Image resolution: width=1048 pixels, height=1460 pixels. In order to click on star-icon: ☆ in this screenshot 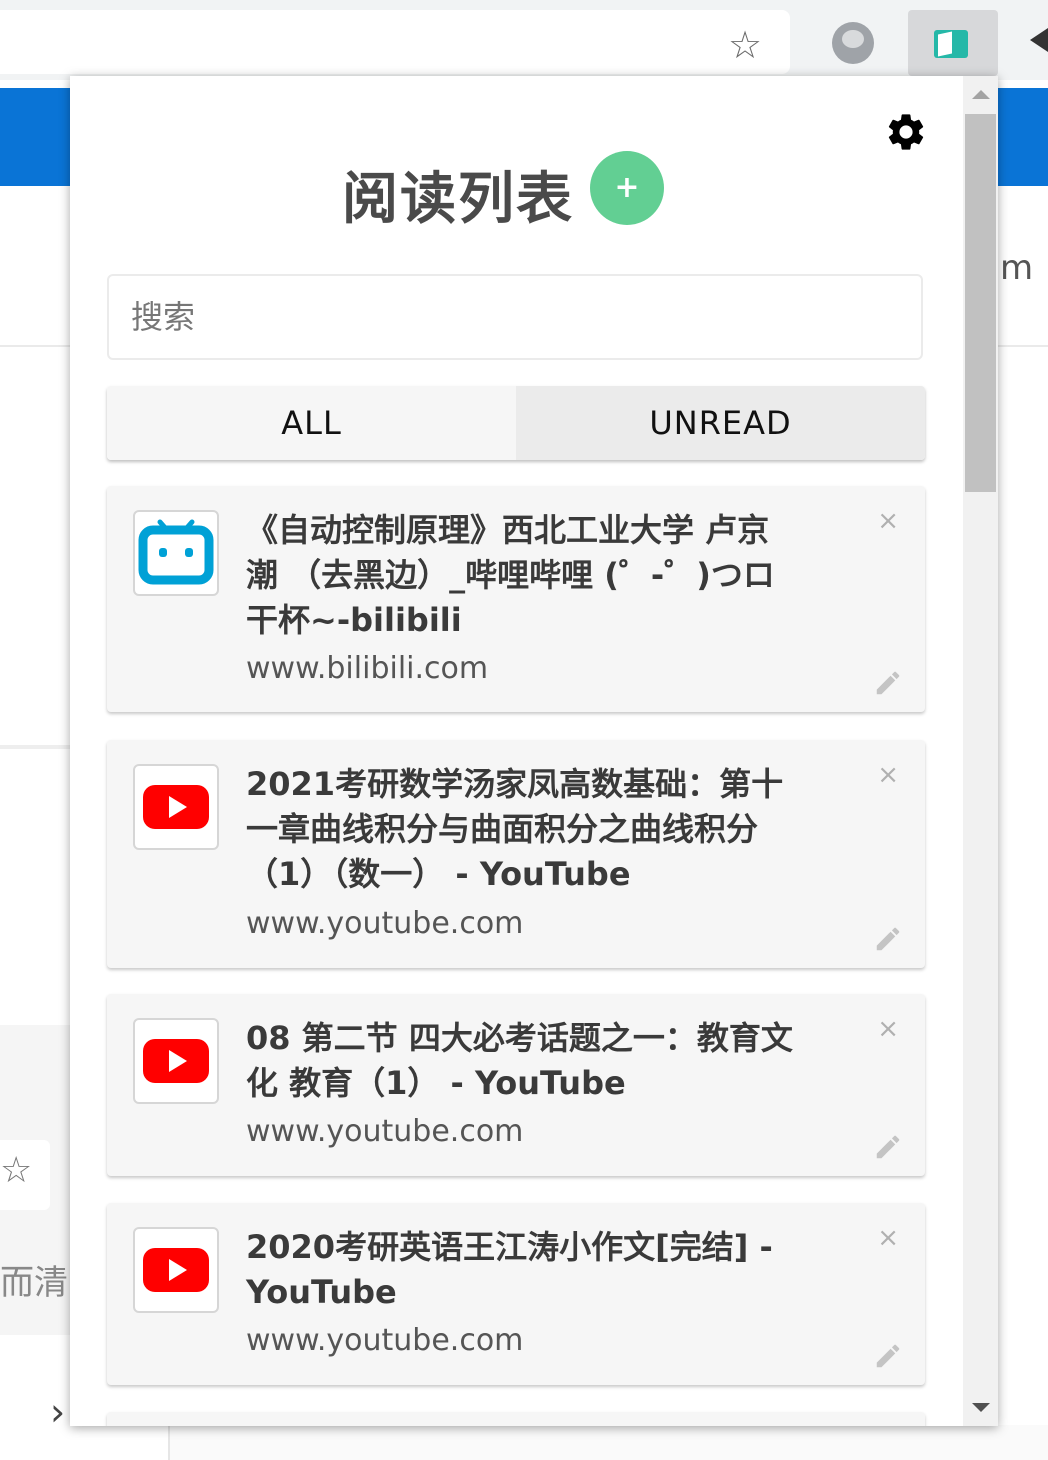, I will do `click(16, 1170)`.